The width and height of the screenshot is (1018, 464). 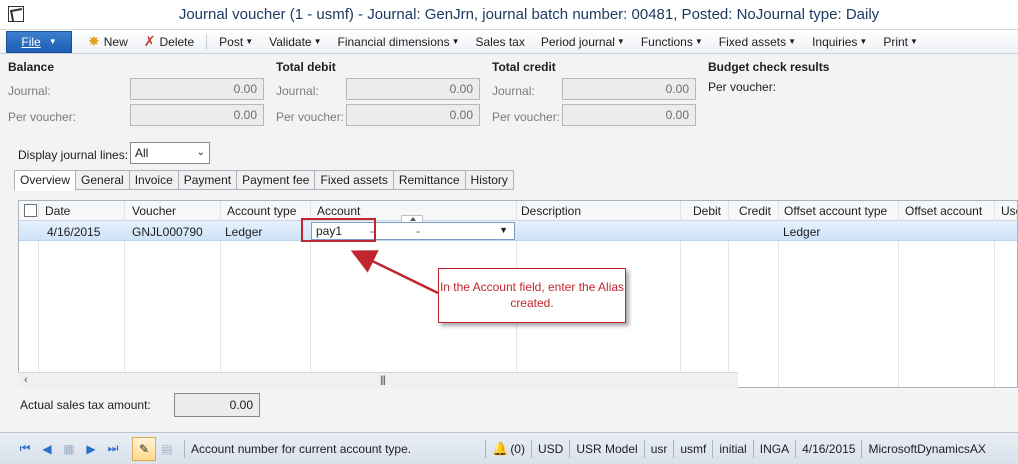 I want to click on status-database: MicrosoftDynamicsAX, so click(x=927, y=448).